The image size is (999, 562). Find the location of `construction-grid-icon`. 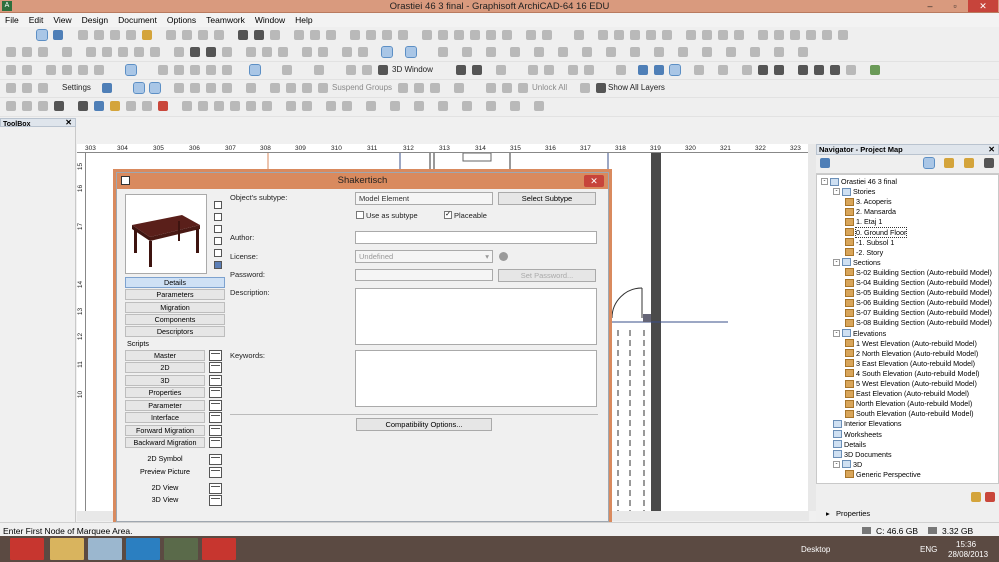

construction-grid-icon is located at coordinates (67, 70).